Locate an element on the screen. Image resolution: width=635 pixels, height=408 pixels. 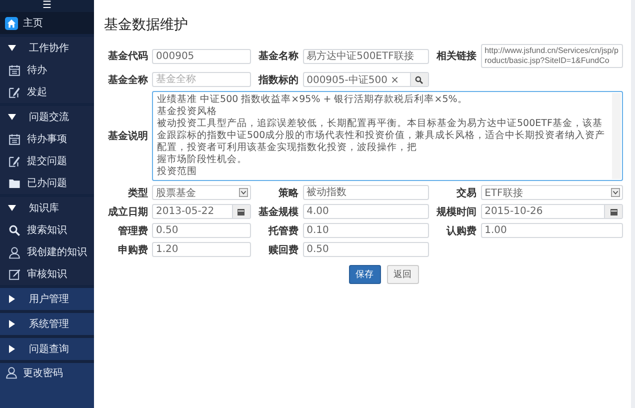
field-label: 类型 is located at coordinates (137, 193).